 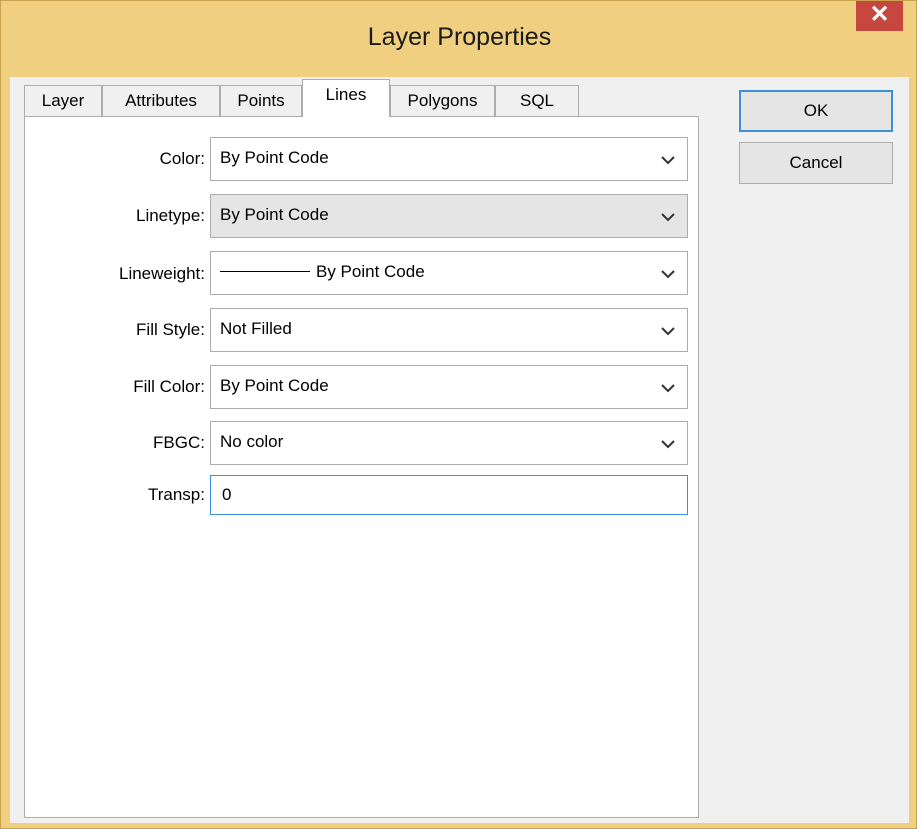 I want to click on transp-input: 0, so click(x=449, y=495).